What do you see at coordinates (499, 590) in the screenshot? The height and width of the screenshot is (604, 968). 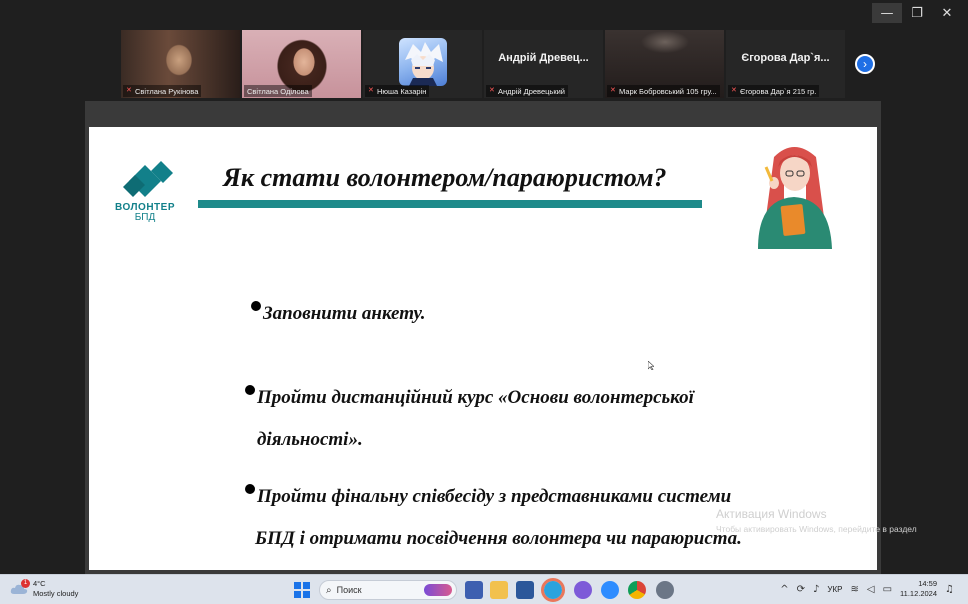 I see `file-explorer-icon` at bounding box center [499, 590].